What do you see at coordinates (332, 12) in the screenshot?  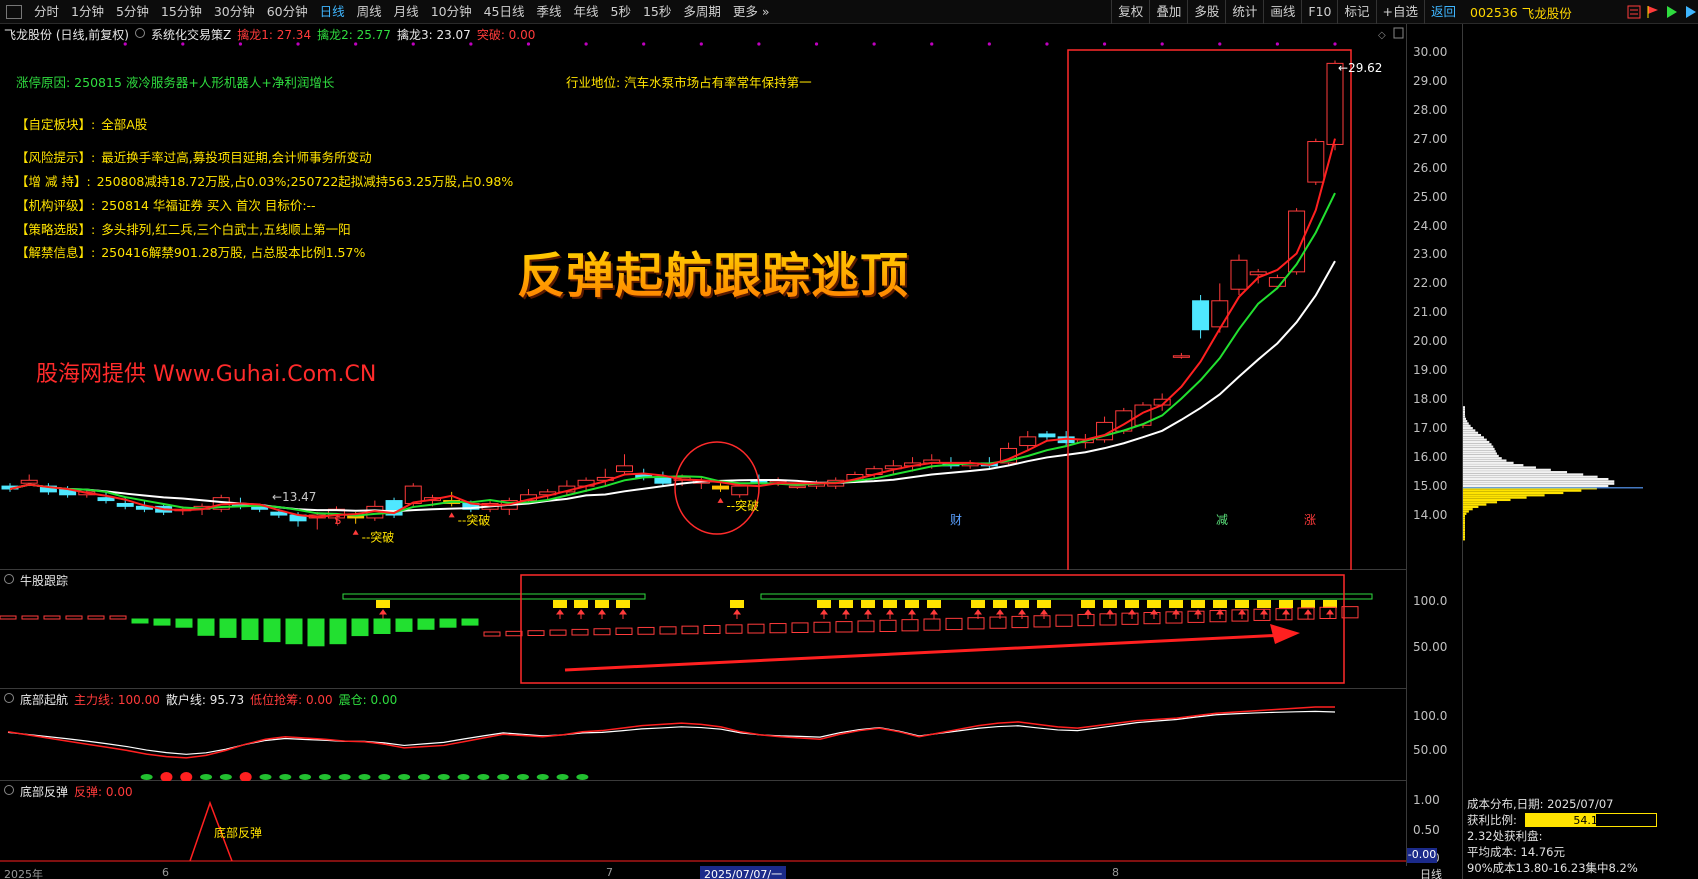 I see `period-tab: 日线` at bounding box center [332, 12].